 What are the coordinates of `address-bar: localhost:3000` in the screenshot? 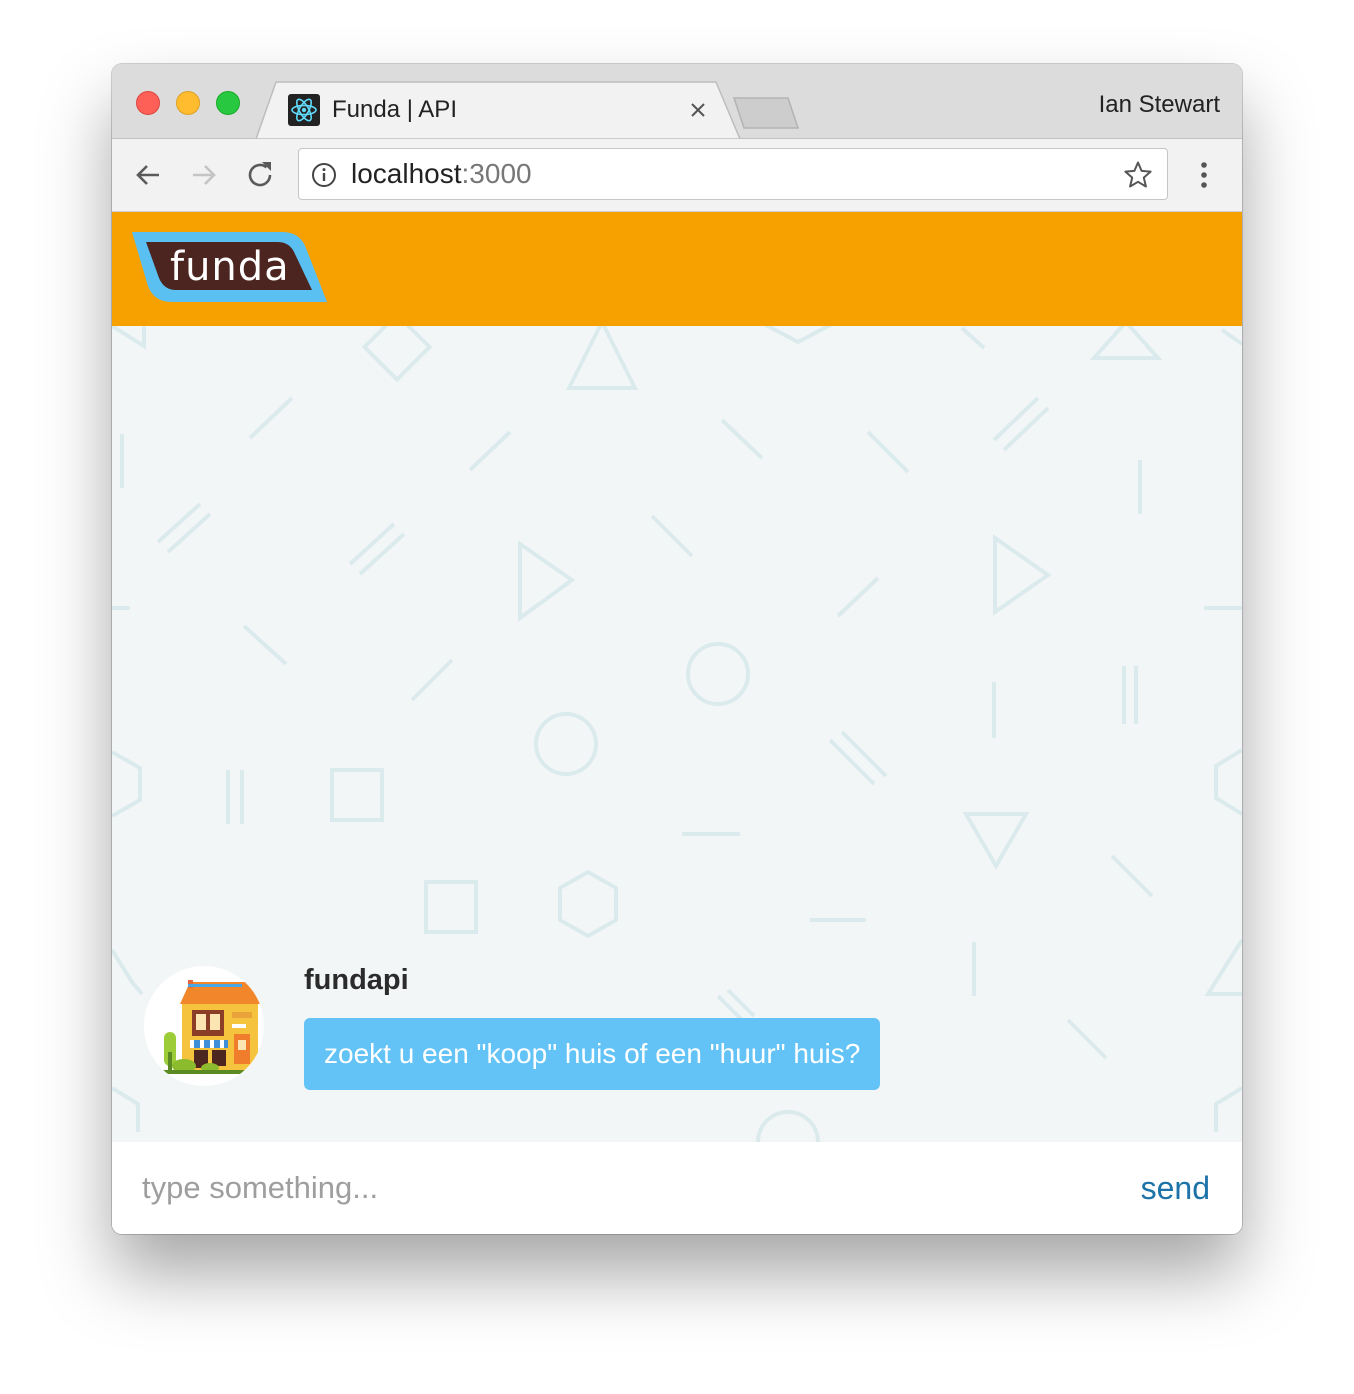 It's located at (733, 174).